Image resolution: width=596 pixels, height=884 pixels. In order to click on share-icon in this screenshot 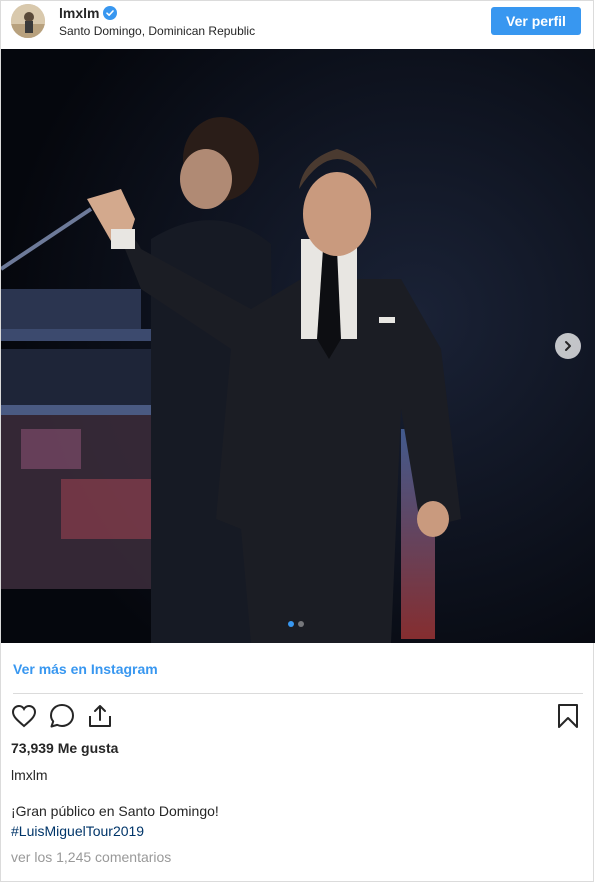, I will do `click(100, 716)`.